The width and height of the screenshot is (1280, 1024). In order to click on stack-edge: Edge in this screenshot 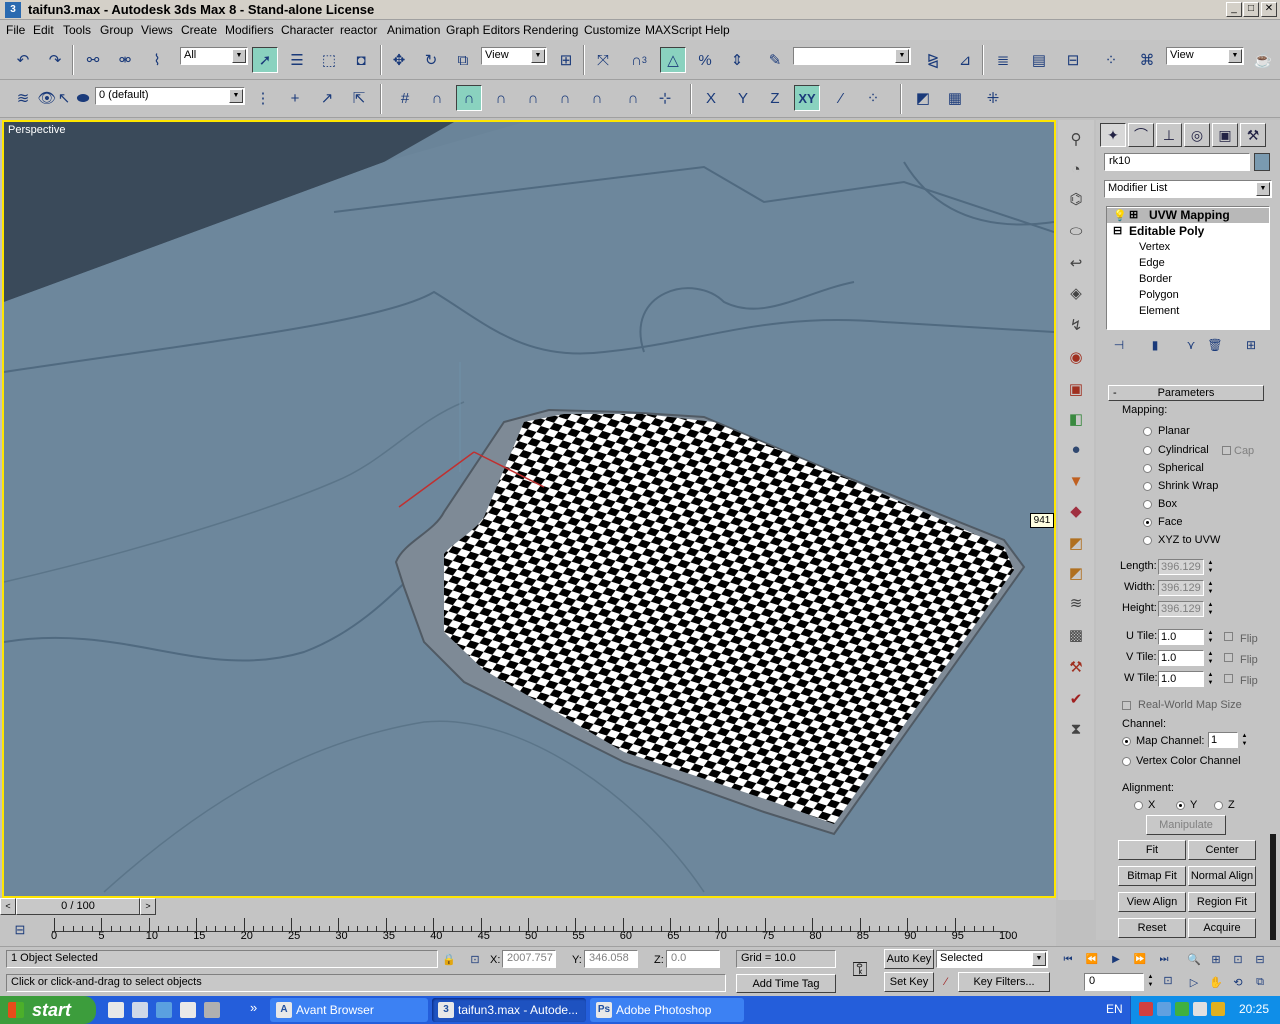, I will do `click(1152, 263)`.